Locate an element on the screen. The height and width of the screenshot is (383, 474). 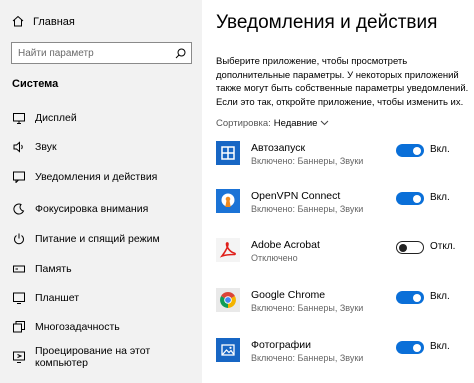
focus-assist-icon is located at coordinates (19, 209).